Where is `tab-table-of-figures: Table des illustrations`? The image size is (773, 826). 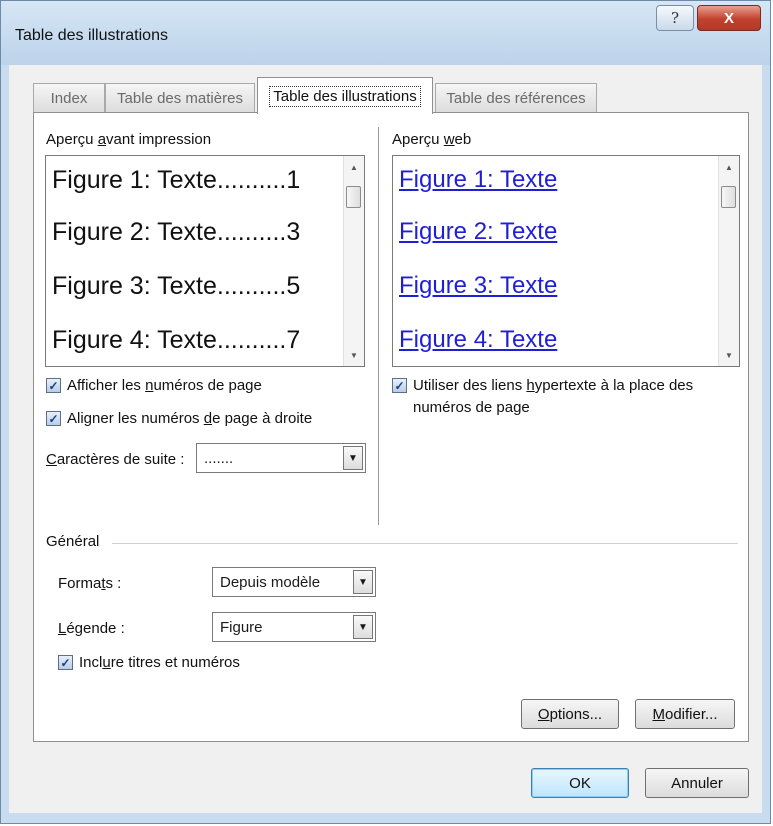
tab-table-of-figures: Table des illustrations is located at coordinates (345, 95).